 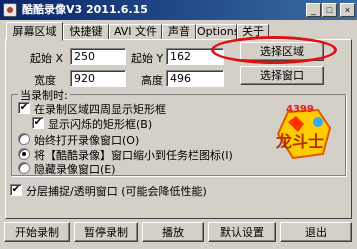 I want to click on width-input: 920, so click(x=98, y=78).